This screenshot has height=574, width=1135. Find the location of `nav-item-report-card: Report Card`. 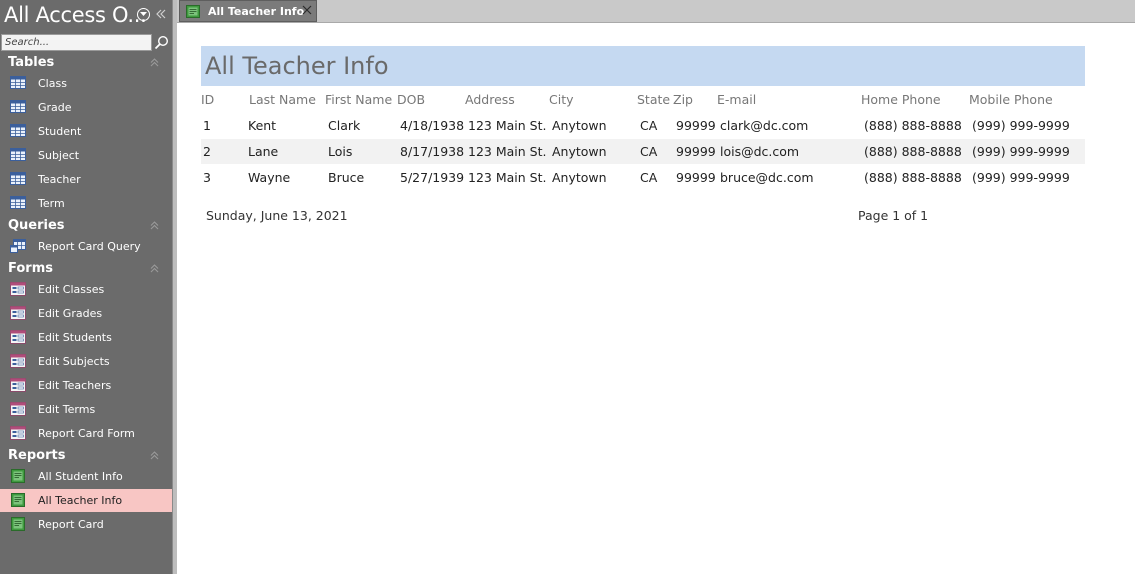

nav-item-report-card: Report Card is located at coordinates (86, 524).